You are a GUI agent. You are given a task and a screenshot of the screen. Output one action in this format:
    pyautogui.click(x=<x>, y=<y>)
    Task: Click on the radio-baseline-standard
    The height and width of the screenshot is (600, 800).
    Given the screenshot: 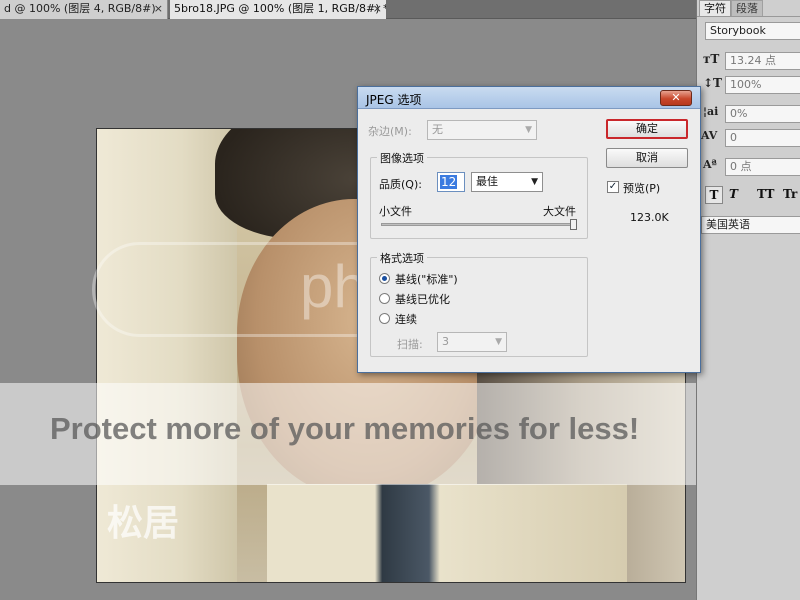 What is the action you would take?
    pyautogui.click(x=384, y=278)
    